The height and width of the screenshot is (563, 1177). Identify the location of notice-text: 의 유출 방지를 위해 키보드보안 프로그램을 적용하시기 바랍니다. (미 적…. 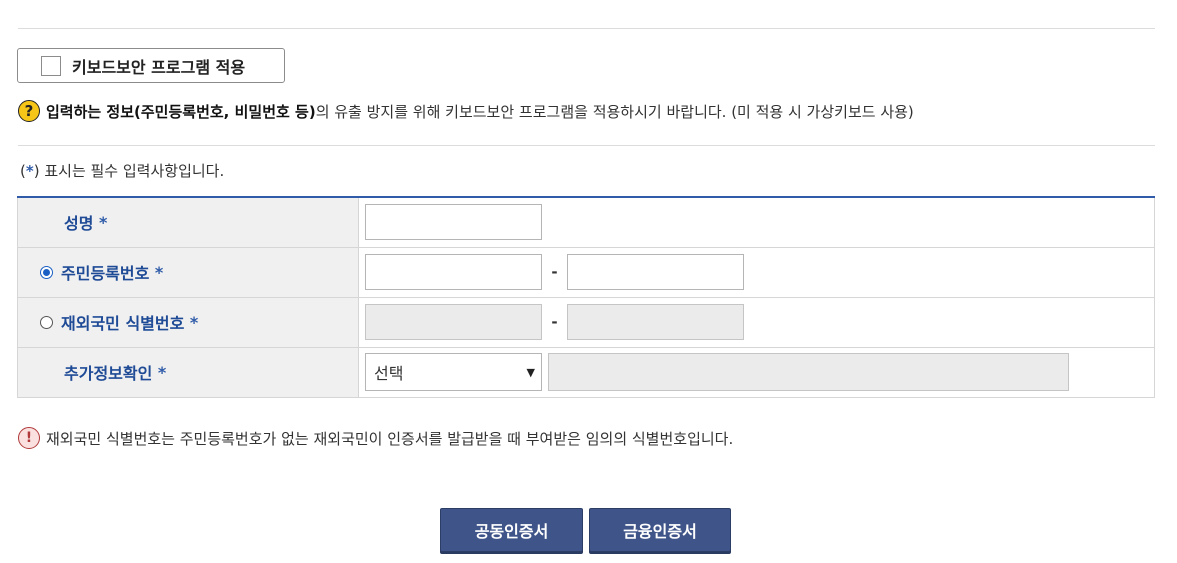
(614, 111).